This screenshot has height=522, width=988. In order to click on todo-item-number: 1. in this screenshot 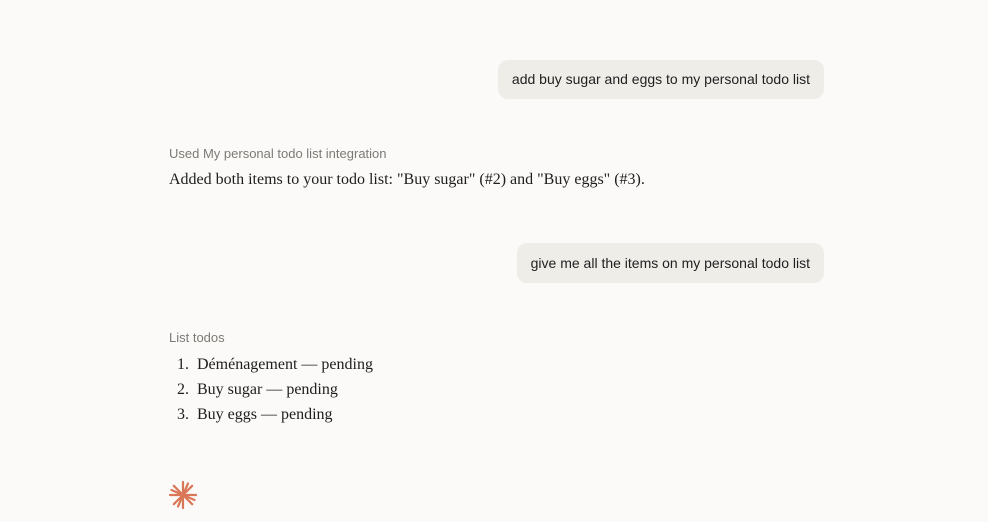, I will do `click(183, 364)`.